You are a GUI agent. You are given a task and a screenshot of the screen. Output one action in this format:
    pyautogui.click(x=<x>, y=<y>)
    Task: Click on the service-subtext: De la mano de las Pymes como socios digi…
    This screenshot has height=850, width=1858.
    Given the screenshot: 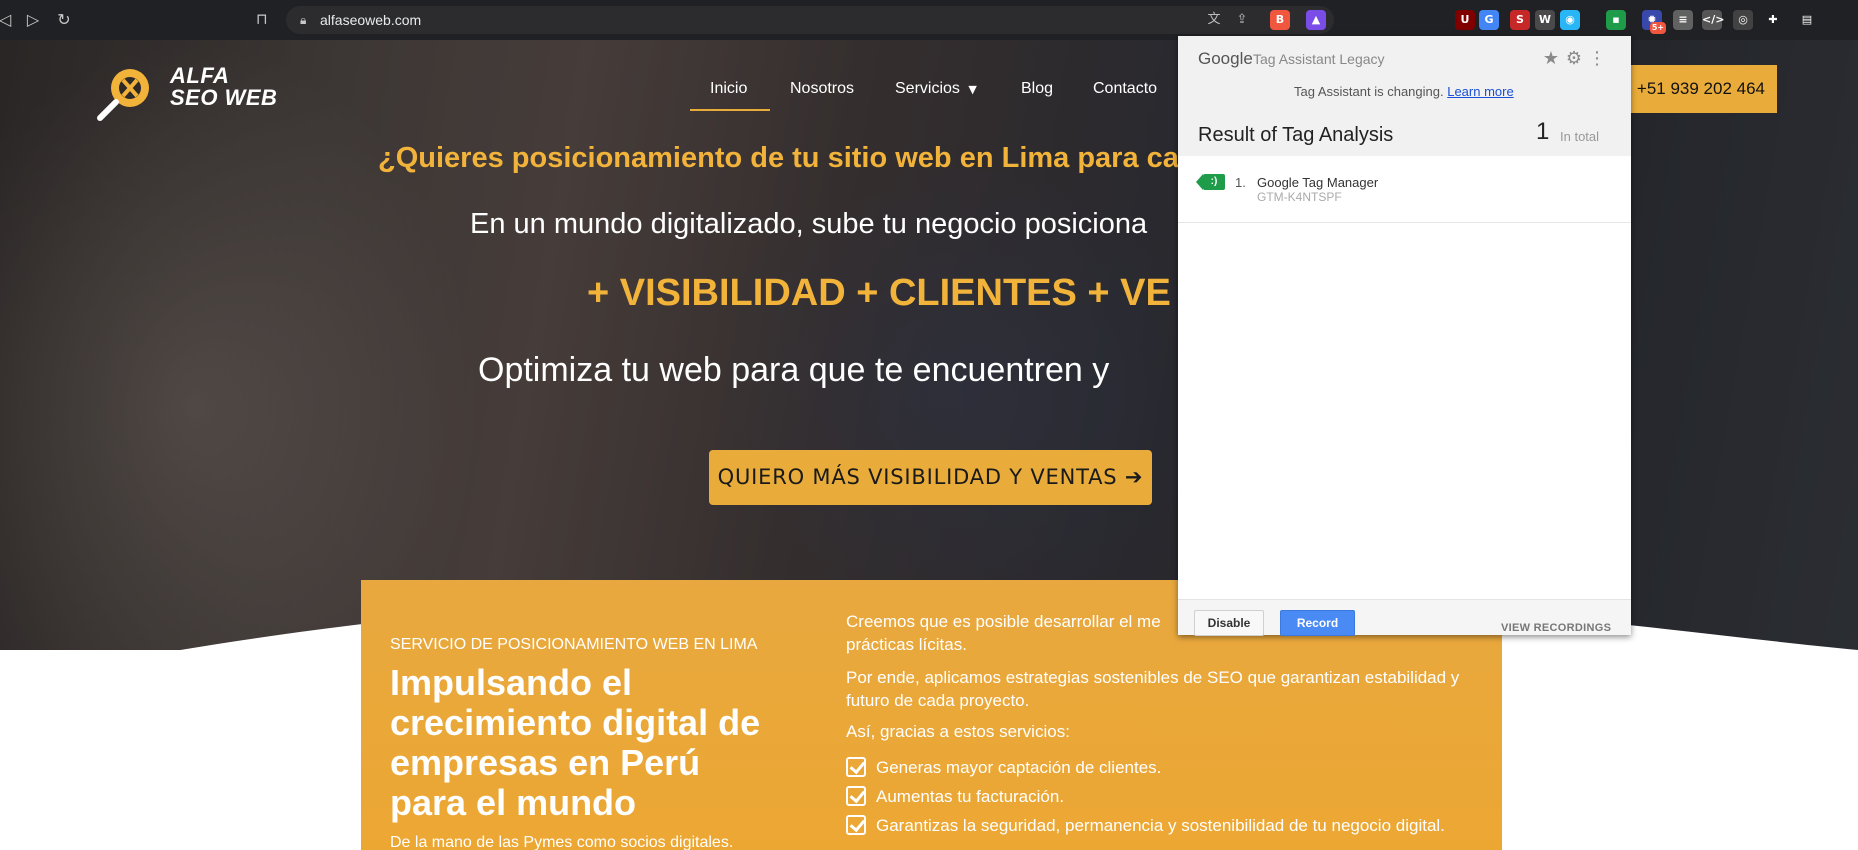 What is the action you would take?
    pyautogui.click(x=562, y=842)
    